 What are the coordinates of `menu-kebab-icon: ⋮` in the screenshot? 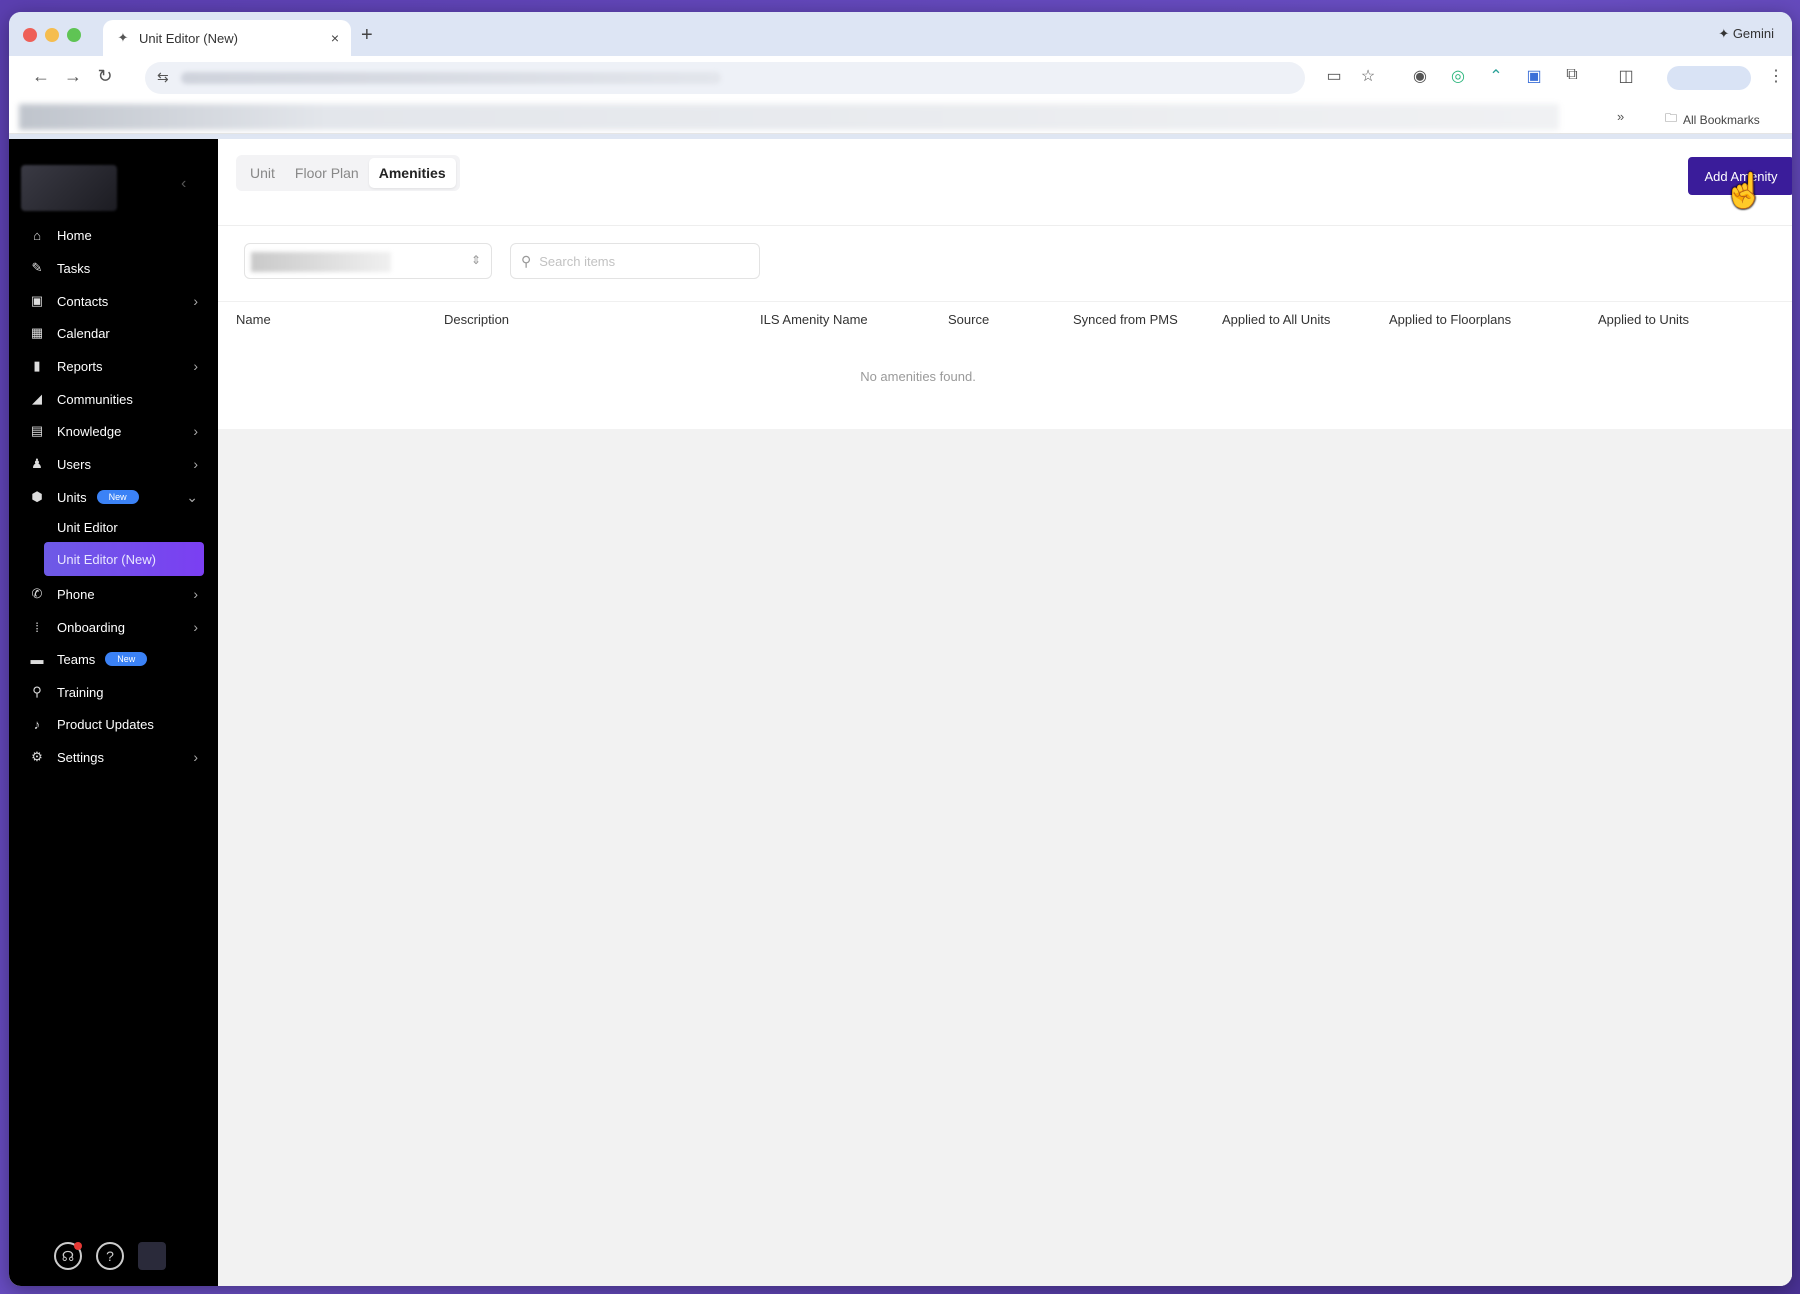 It's located at (1776, 76).